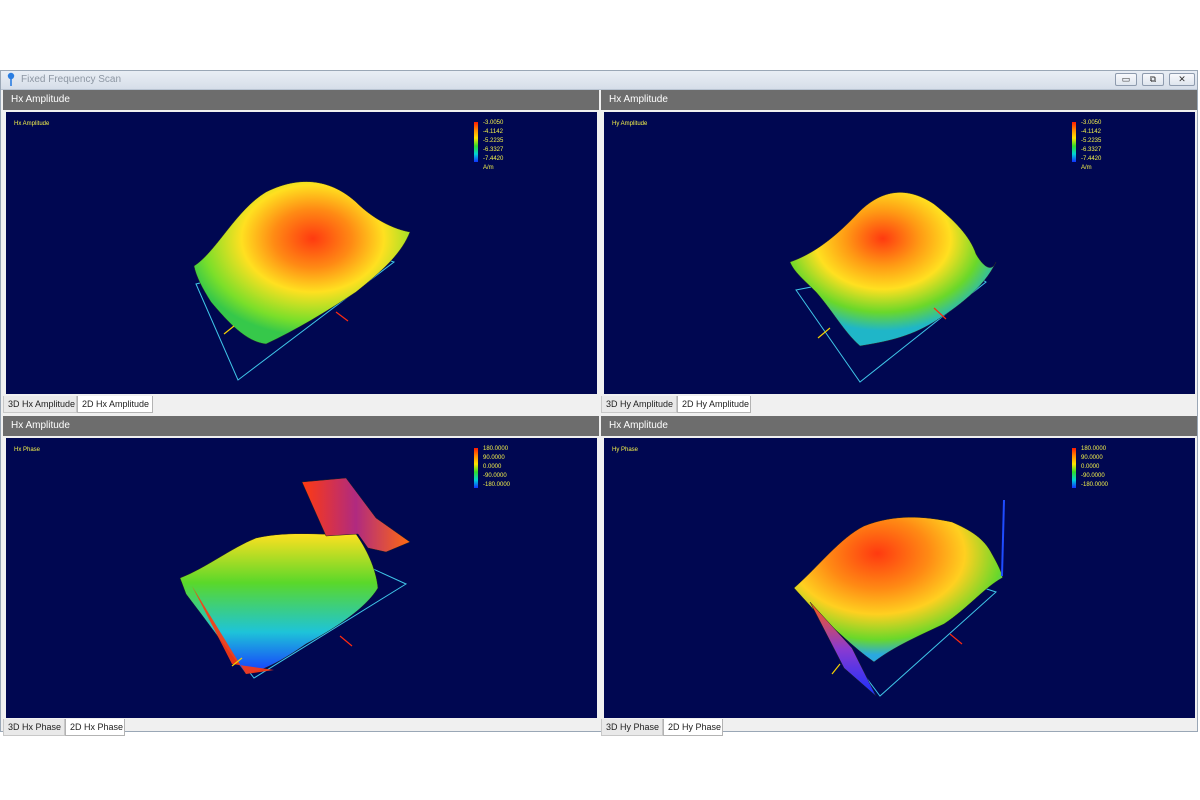  I want to click on plot-title: Hx Amplitude, so click(32, 124).